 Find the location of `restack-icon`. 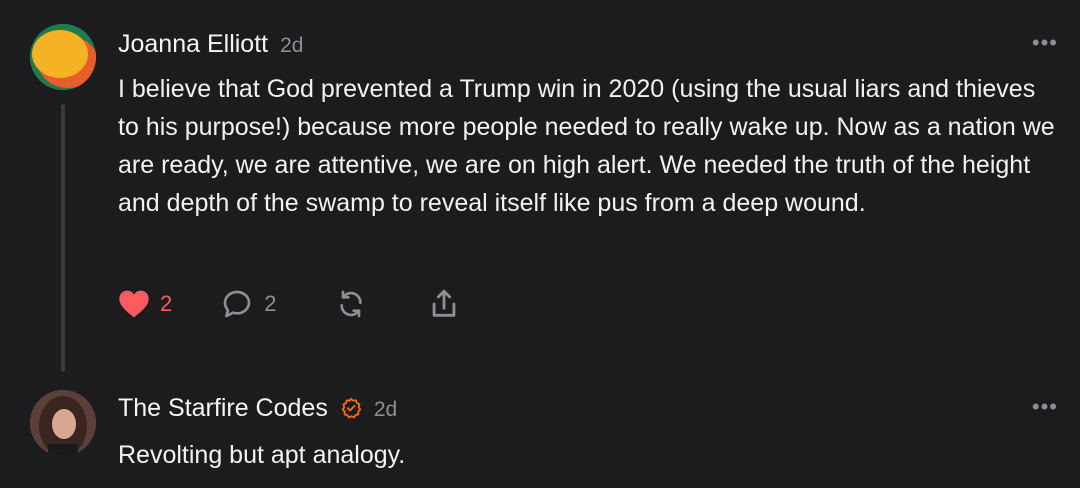

restack-icon is located at coordinates (350, 304).